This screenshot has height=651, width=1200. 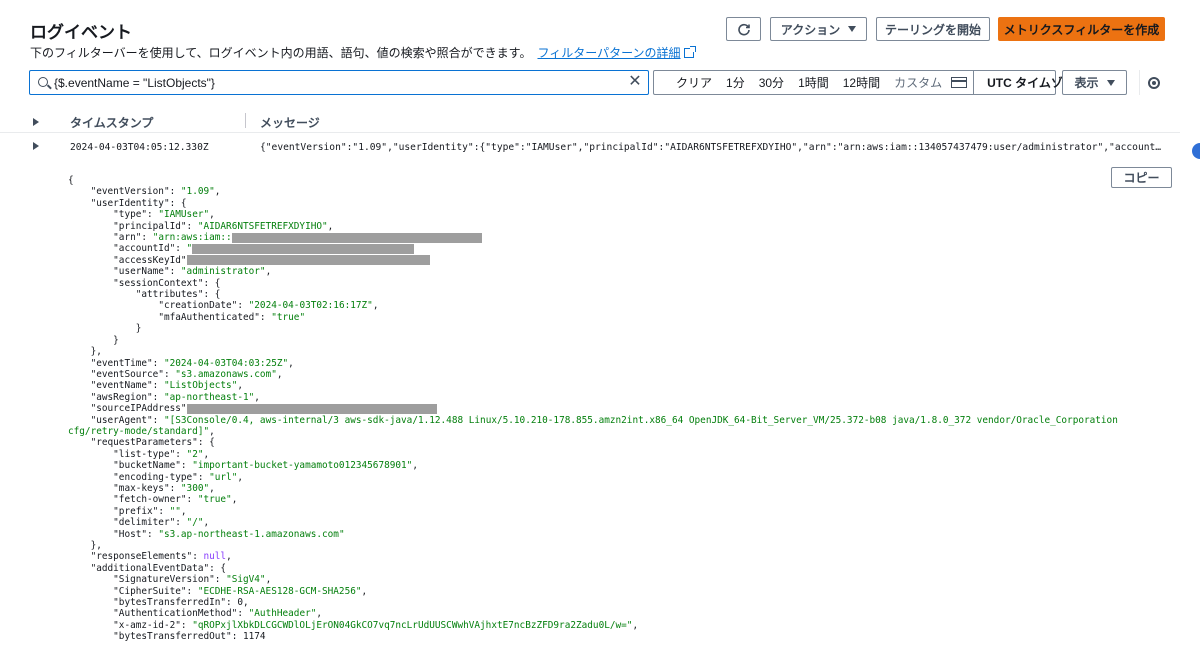 I want to click on json-brace: {, so click(x=71, y=180).